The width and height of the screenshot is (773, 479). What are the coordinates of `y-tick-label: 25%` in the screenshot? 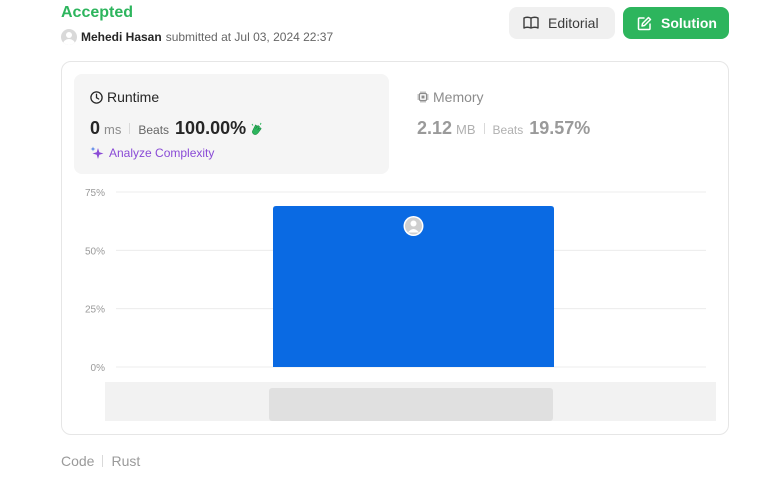 It's located at (95, 310).